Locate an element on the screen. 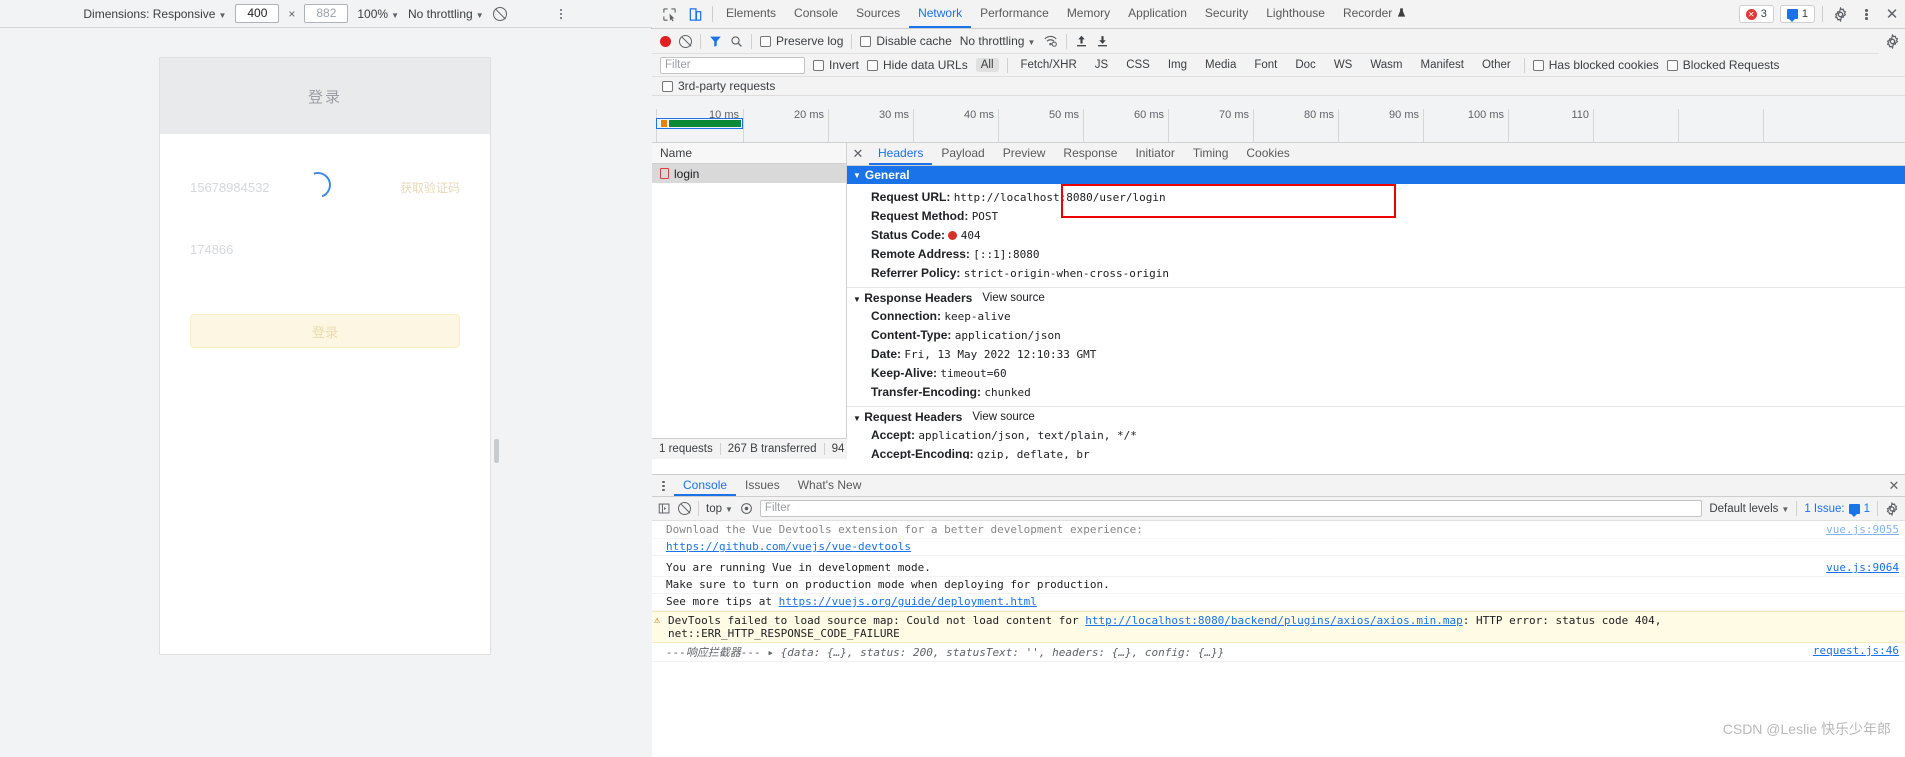 The height and width of the screenshot is (757, 1905). login-submit-button: 登录 is located at coordinates (325, 331).